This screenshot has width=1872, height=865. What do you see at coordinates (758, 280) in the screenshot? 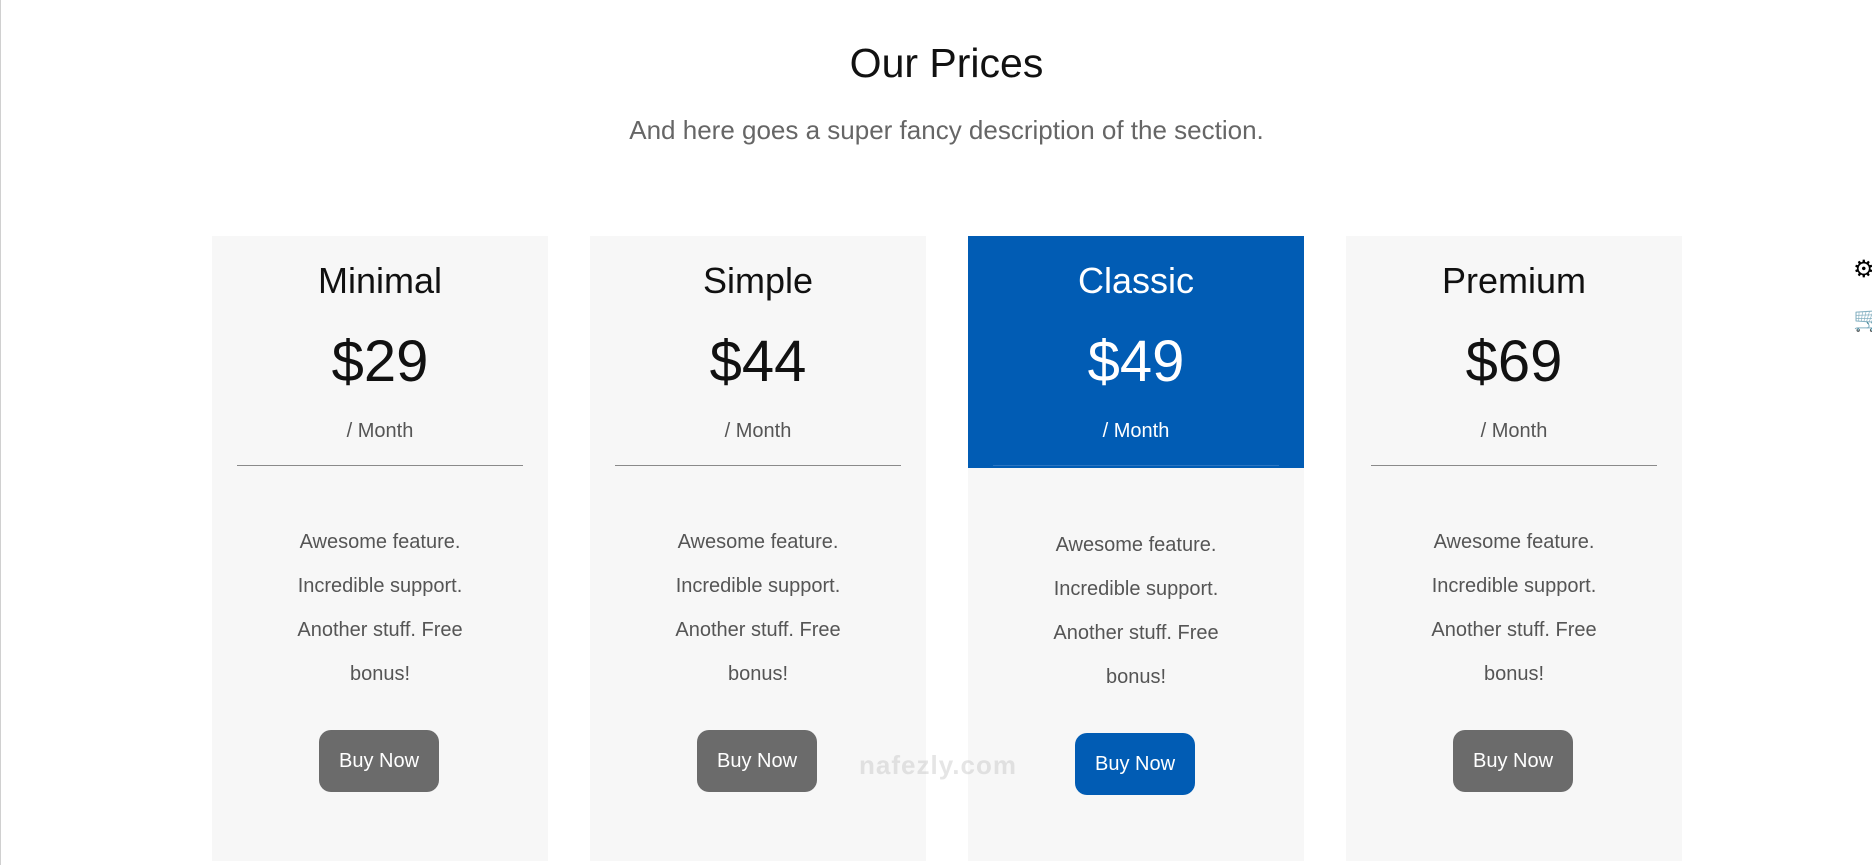
I see `plan-name: Simple` at bounding box center [758, 280].